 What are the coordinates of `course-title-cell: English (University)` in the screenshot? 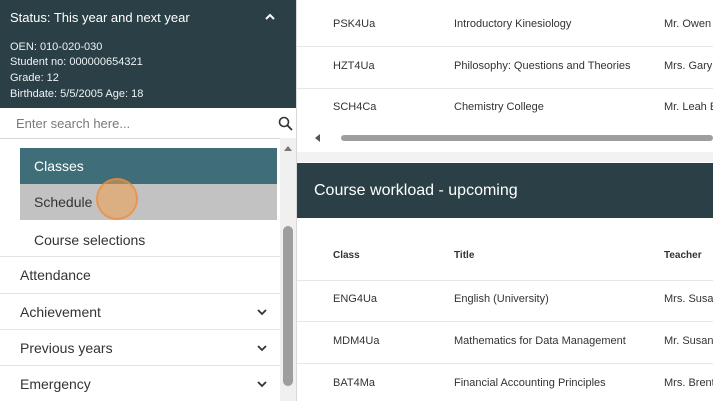 It's located at (501, 299).